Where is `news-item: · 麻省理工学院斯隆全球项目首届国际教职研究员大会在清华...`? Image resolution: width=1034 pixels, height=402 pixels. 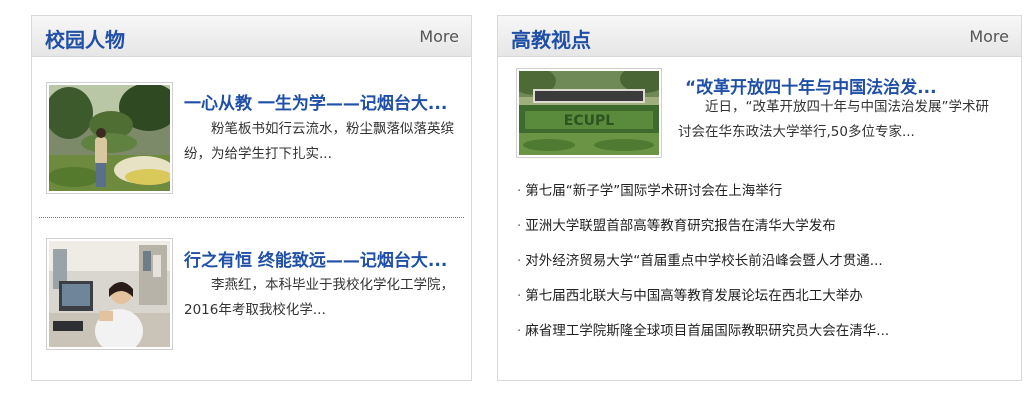
news-item: · 麻省理工学院斯隆全球项目首届国际教职研究员大会在清华... is located at coordinates (703, 336).